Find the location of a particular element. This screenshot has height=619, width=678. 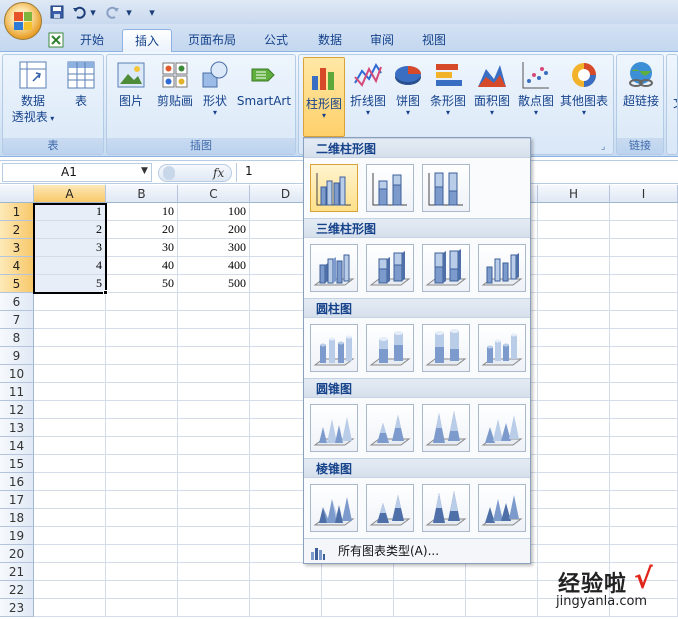

other-charts-button: 其他图表 ▾ is located at coordinates (584, 88).